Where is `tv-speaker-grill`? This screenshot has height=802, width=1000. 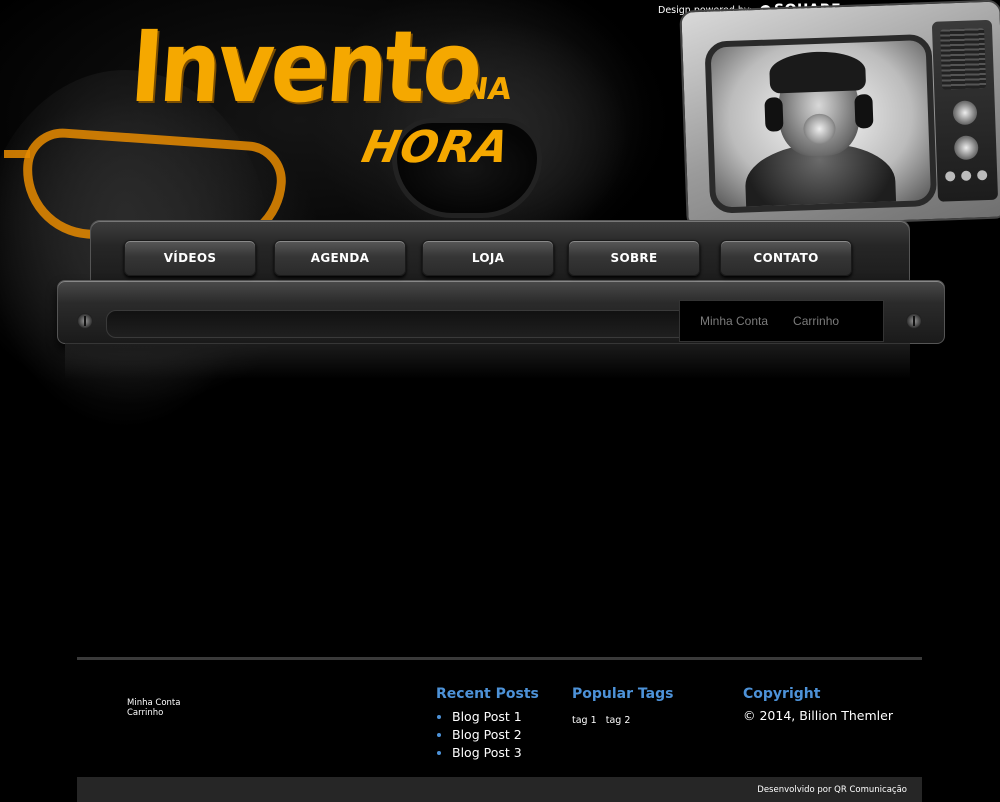 tv-speaker-grill is located at coordinates (963, 59).